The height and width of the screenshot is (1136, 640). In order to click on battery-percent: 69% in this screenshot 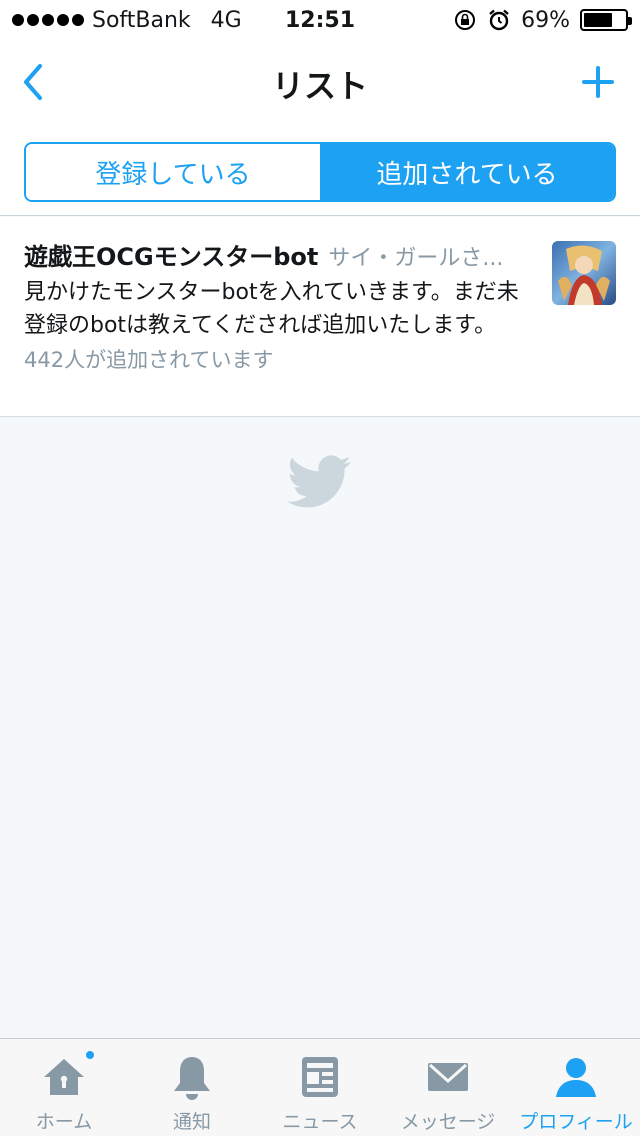, I will do `click(545, 20)`.